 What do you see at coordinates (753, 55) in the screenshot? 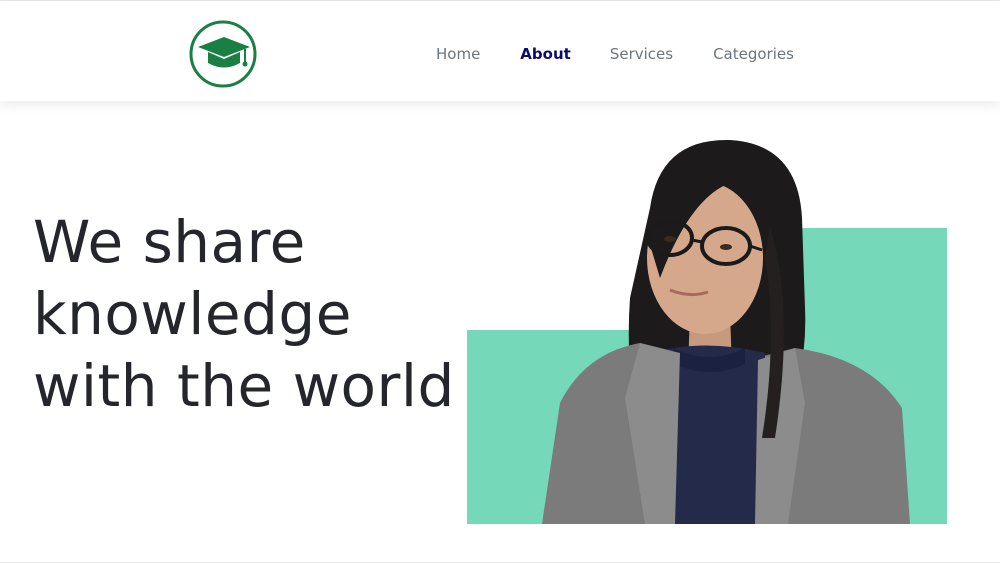
I see `nav-categories-link: Categories` at bounding box center [753, 55].